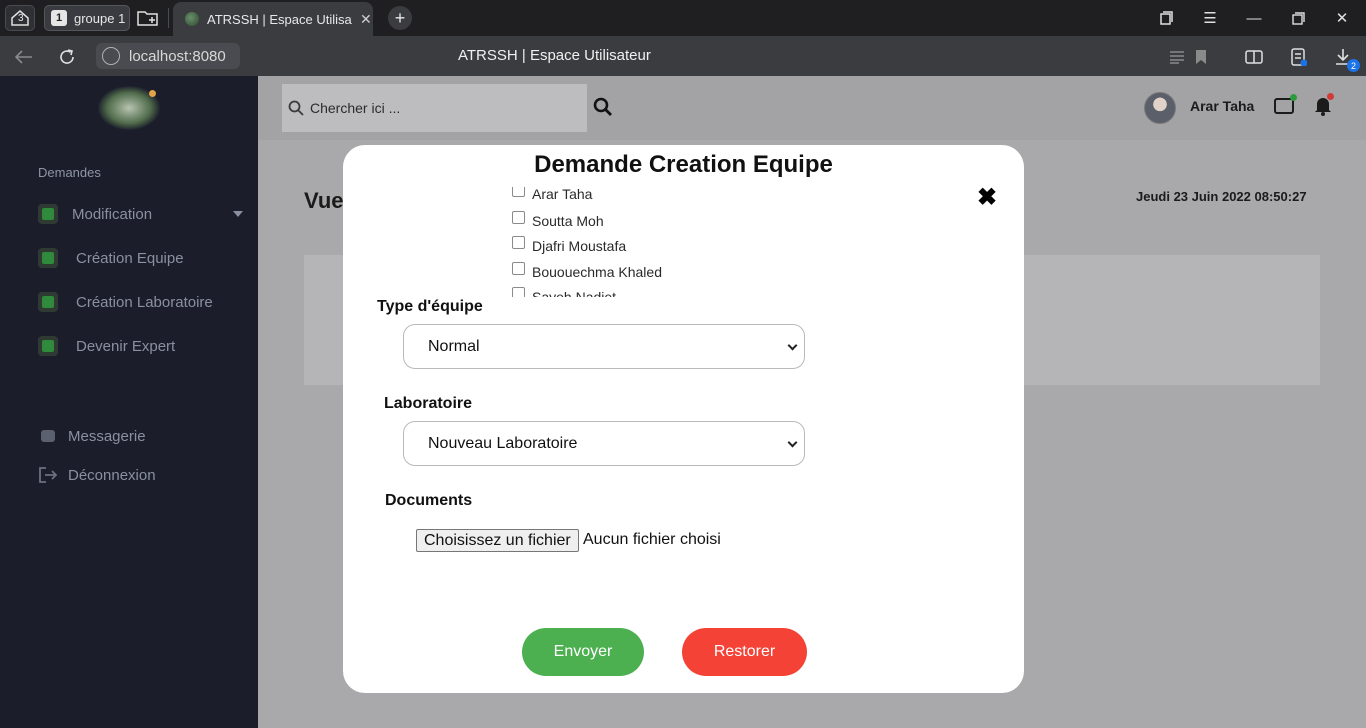 This screenshot has width=1366, height=728. What do you see at coordinates (48, 214) in the screenshot?
I see `user-edit-icon` at bounding box center [48, 214].